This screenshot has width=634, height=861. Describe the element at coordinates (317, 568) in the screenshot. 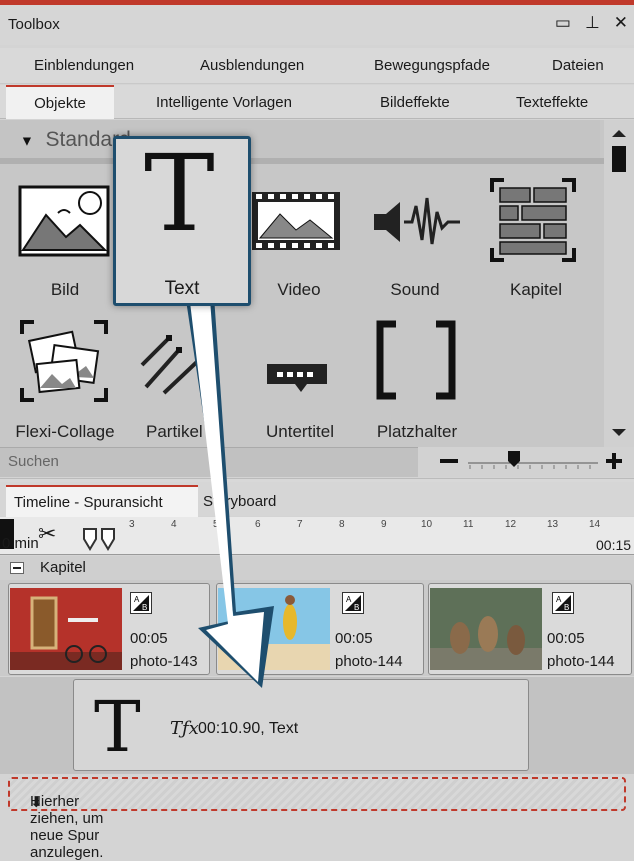

I see `chapter-row: Kapitel` at that location.